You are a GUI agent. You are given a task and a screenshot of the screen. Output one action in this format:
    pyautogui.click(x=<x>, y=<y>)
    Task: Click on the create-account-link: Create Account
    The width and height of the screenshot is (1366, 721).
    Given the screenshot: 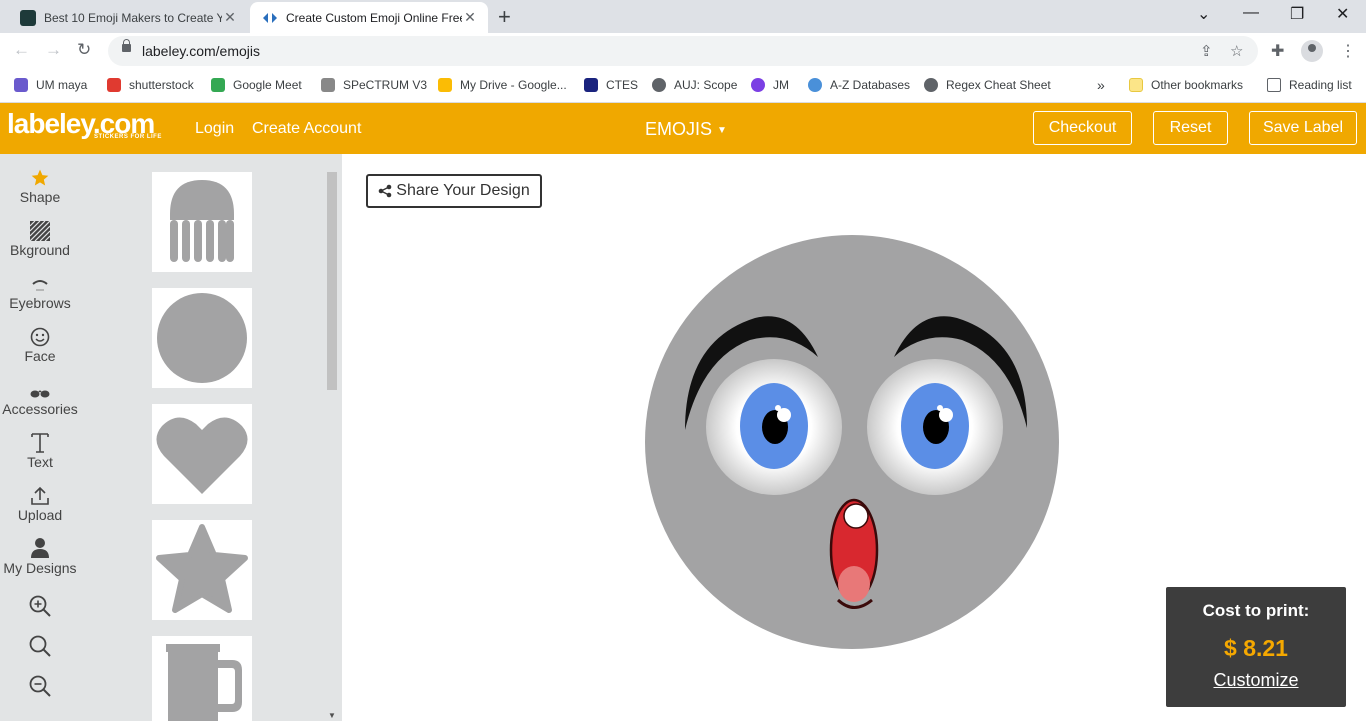 What is the action you would take?
    pyautogui.click(x=306, y=129)
    